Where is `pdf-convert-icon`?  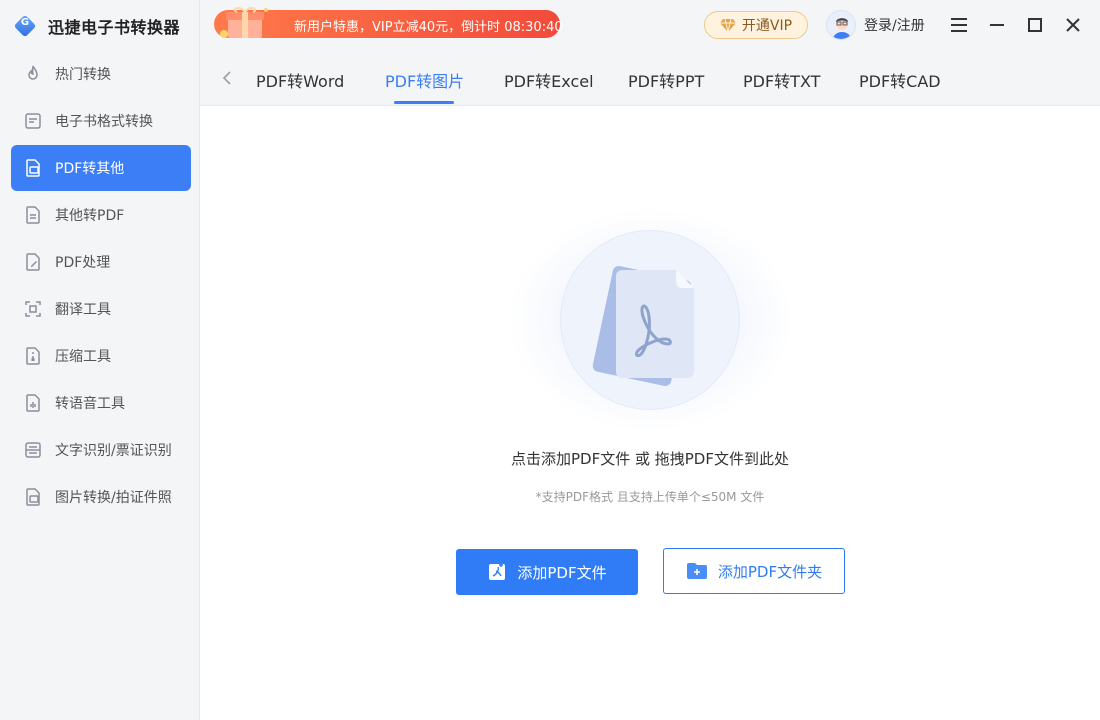
pdf-convert-icon is located at coordinates (33, 168).